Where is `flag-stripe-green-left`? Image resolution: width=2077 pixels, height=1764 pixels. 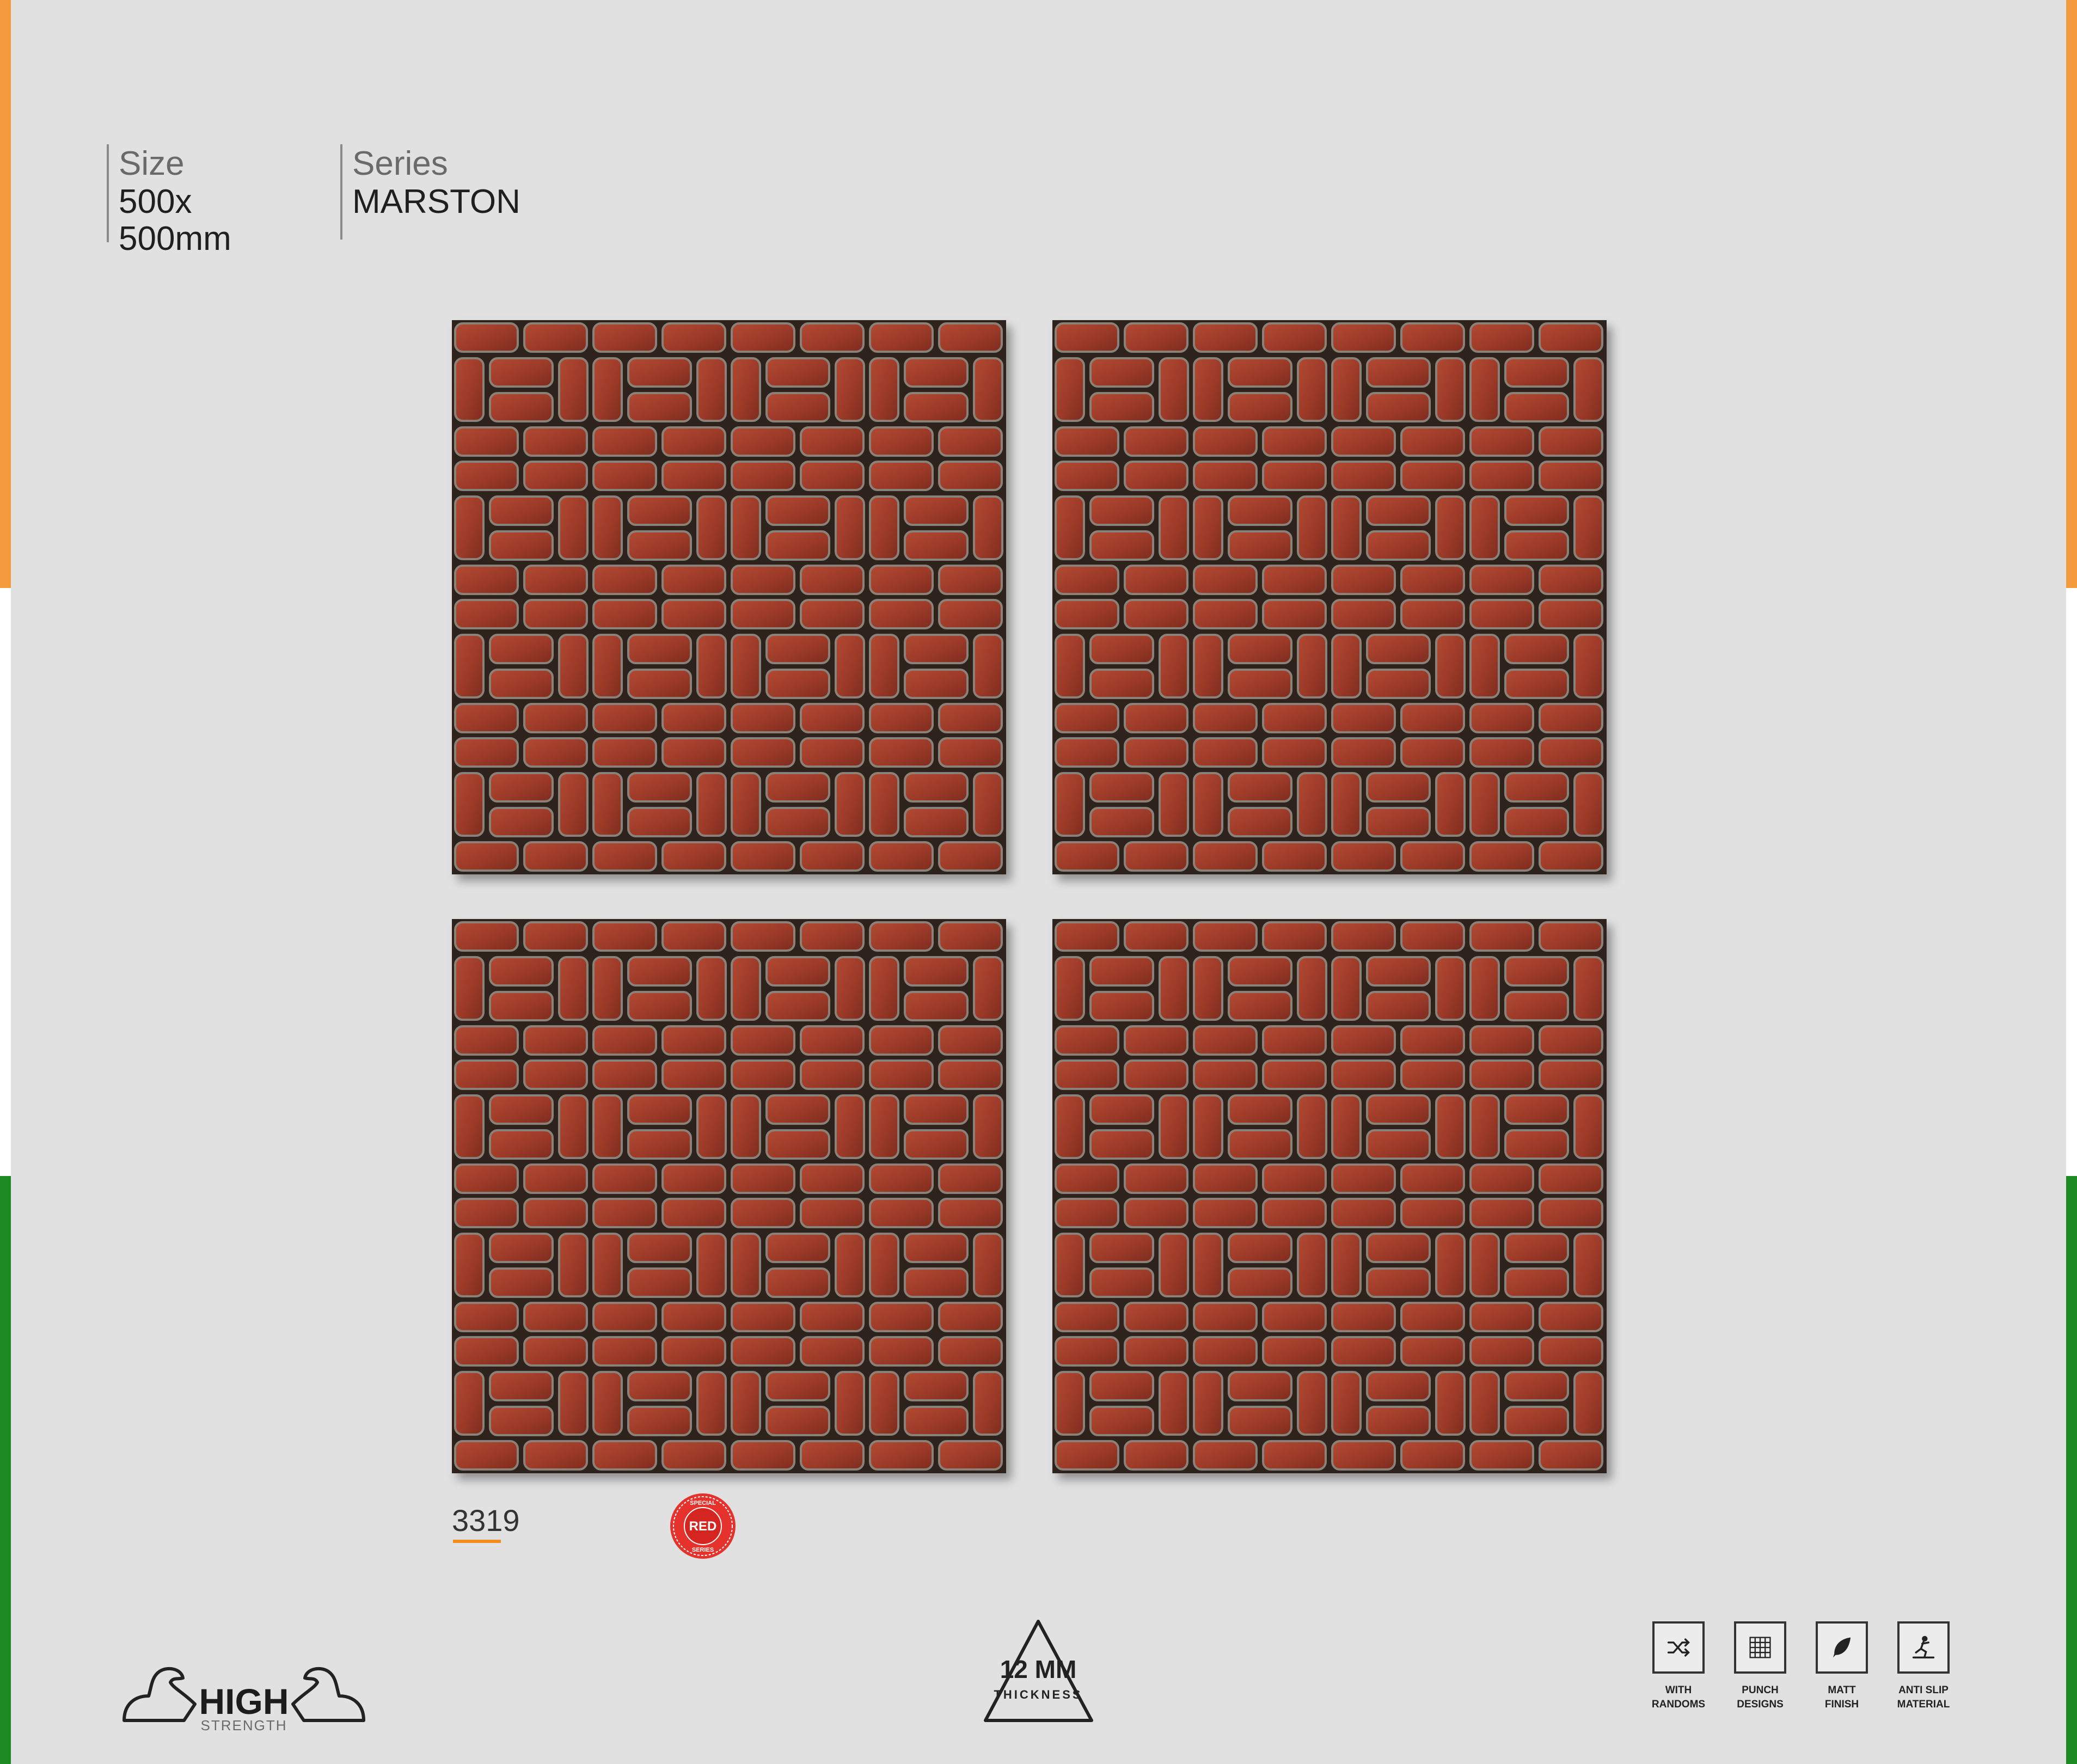 flag-stripe-green-left is located at coordinates (6, 1470).